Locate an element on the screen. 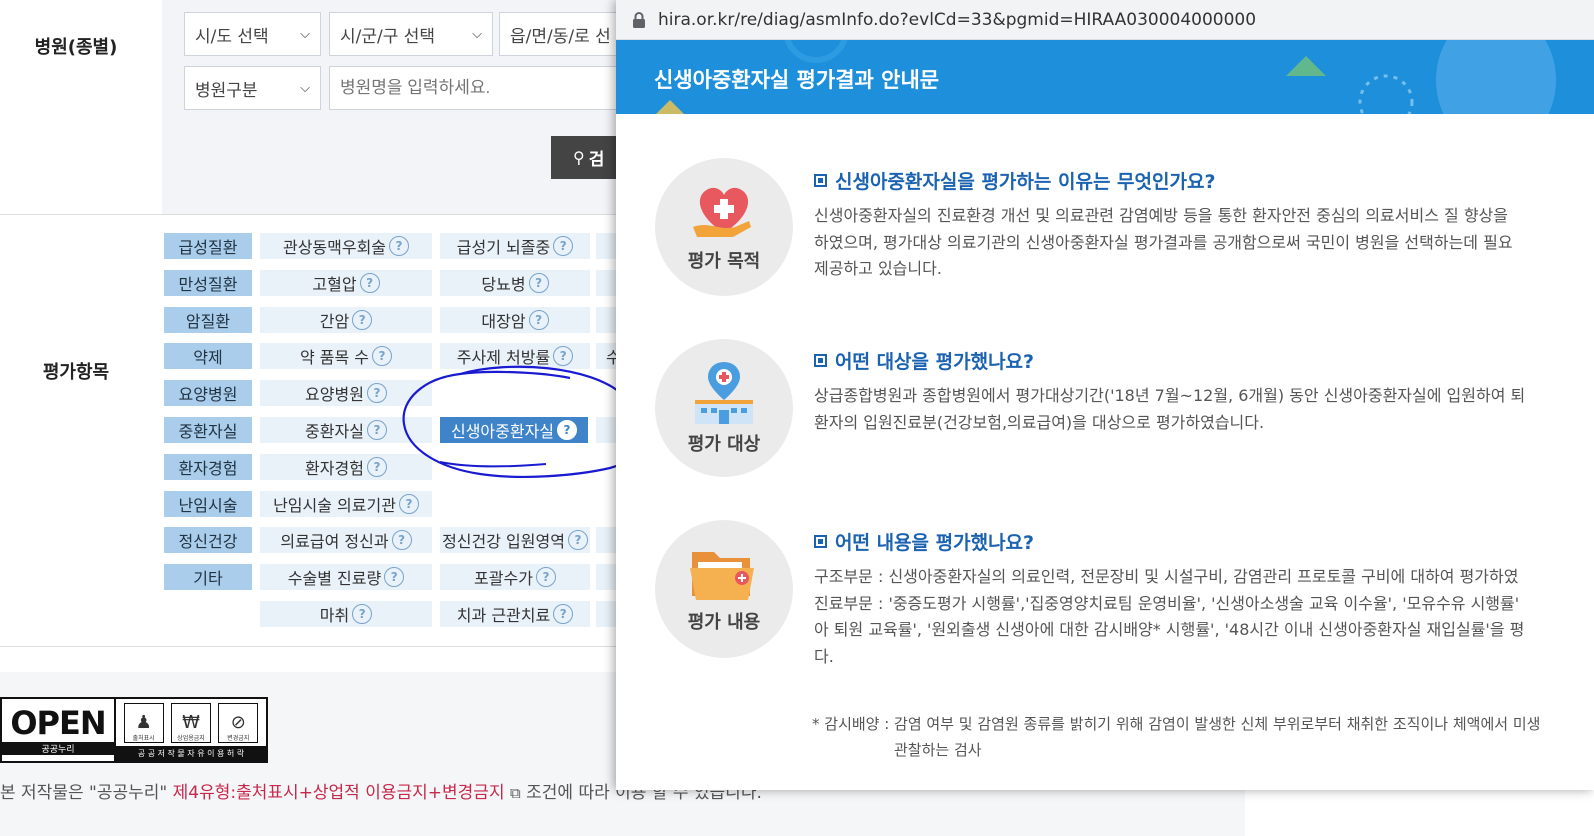 Image resolution: width=1594 pixels, height=836 pixels. eval-item: 주사제 처방률? is located at coordinates (515, 356).